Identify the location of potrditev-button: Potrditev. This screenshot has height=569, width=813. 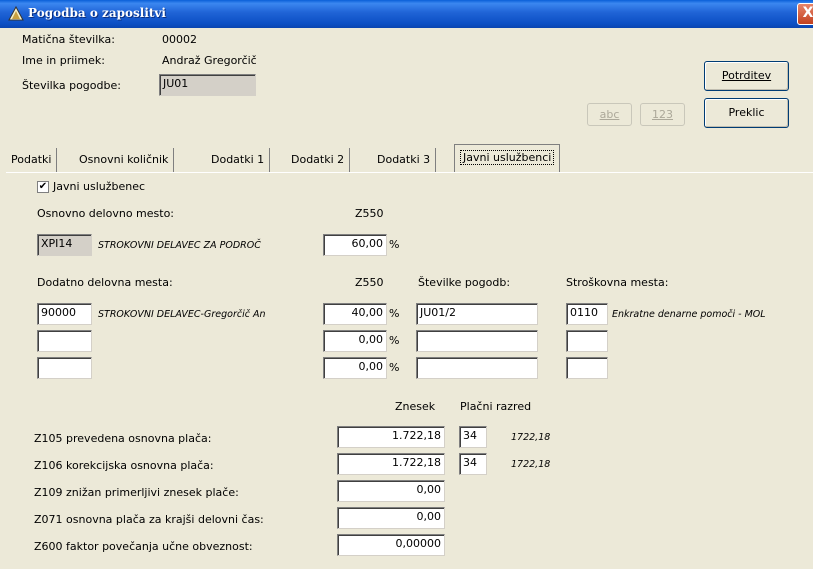
(746, 76).